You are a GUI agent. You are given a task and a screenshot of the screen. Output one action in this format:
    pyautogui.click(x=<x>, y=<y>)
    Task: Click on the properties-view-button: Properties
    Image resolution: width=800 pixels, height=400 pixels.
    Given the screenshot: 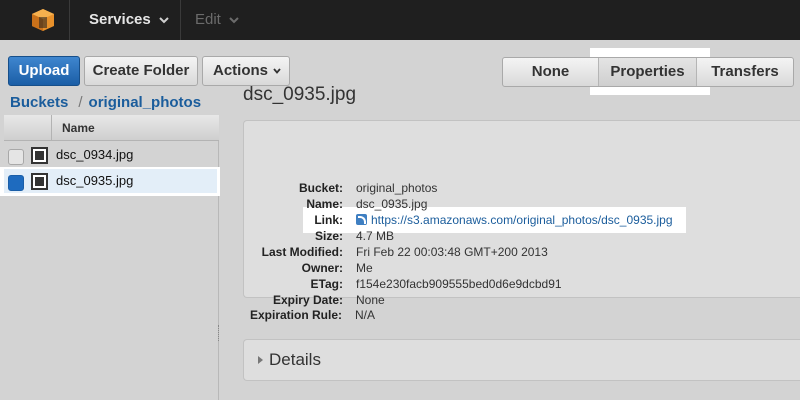 What is the action you would take?
    pyautogui.click(x=648, y=72)
    